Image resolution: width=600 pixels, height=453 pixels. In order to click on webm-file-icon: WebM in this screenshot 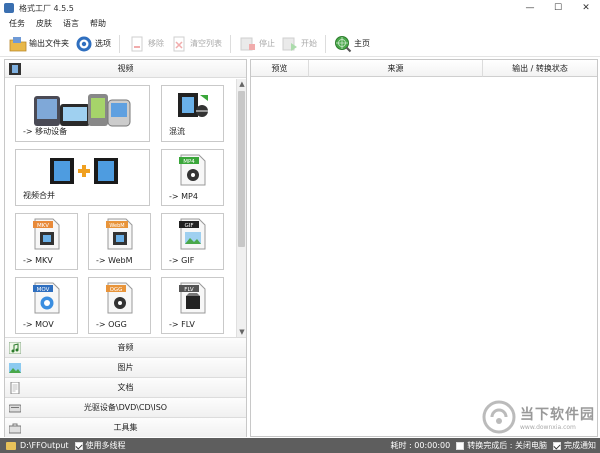, I will do `click(119, 234)`.